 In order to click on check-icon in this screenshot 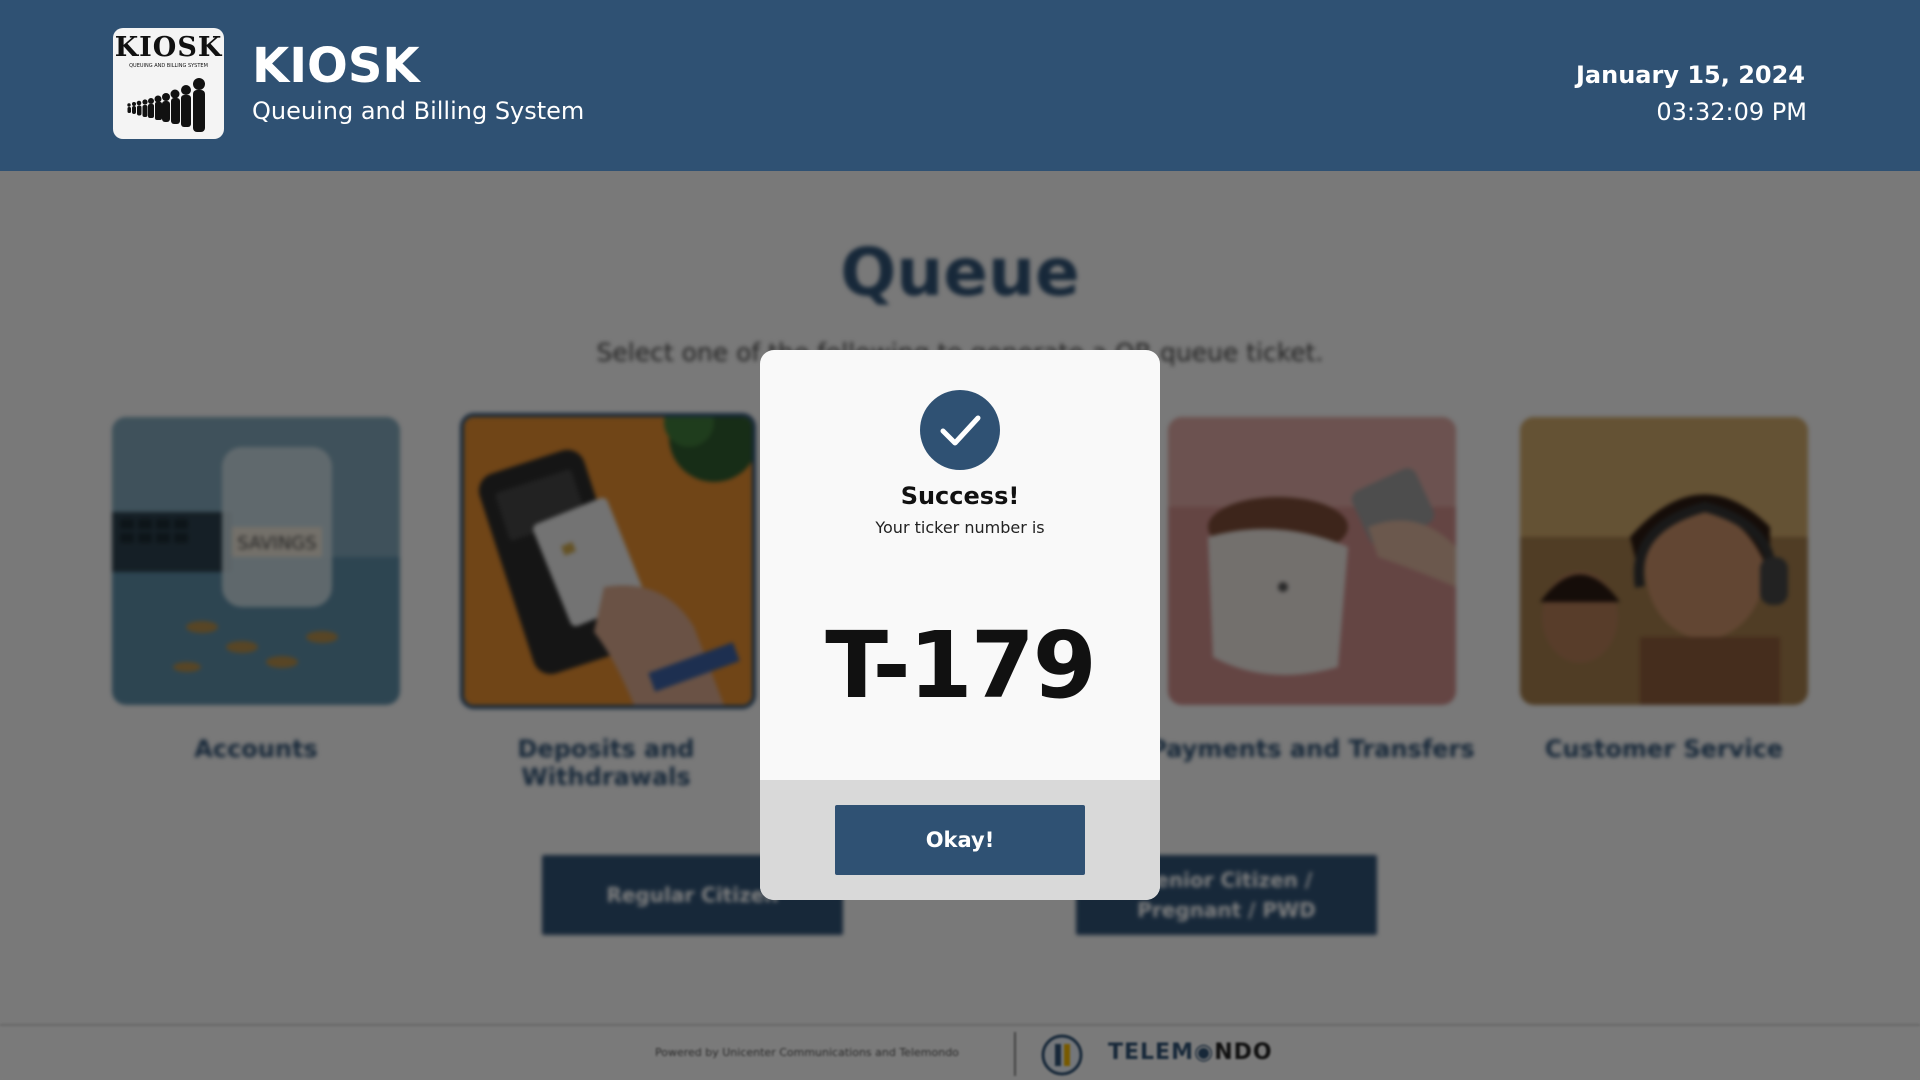, I will do `click(960, 430)`.